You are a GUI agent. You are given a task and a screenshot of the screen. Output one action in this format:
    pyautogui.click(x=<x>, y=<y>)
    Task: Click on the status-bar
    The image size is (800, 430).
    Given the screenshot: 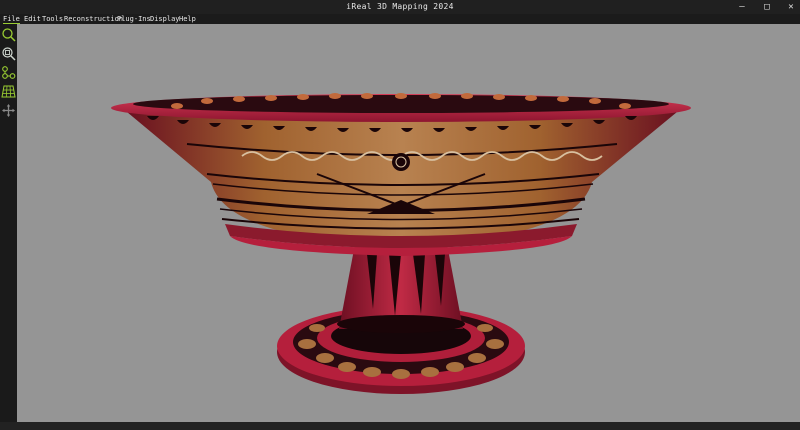 What is the action you would take?
    pyautogui.click(x=400, y=426)
    